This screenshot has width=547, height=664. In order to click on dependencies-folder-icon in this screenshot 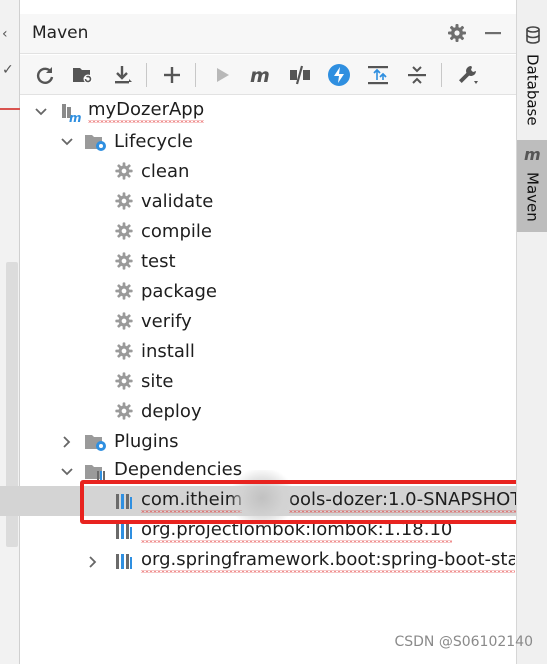, I will do `click(94, 471)`.